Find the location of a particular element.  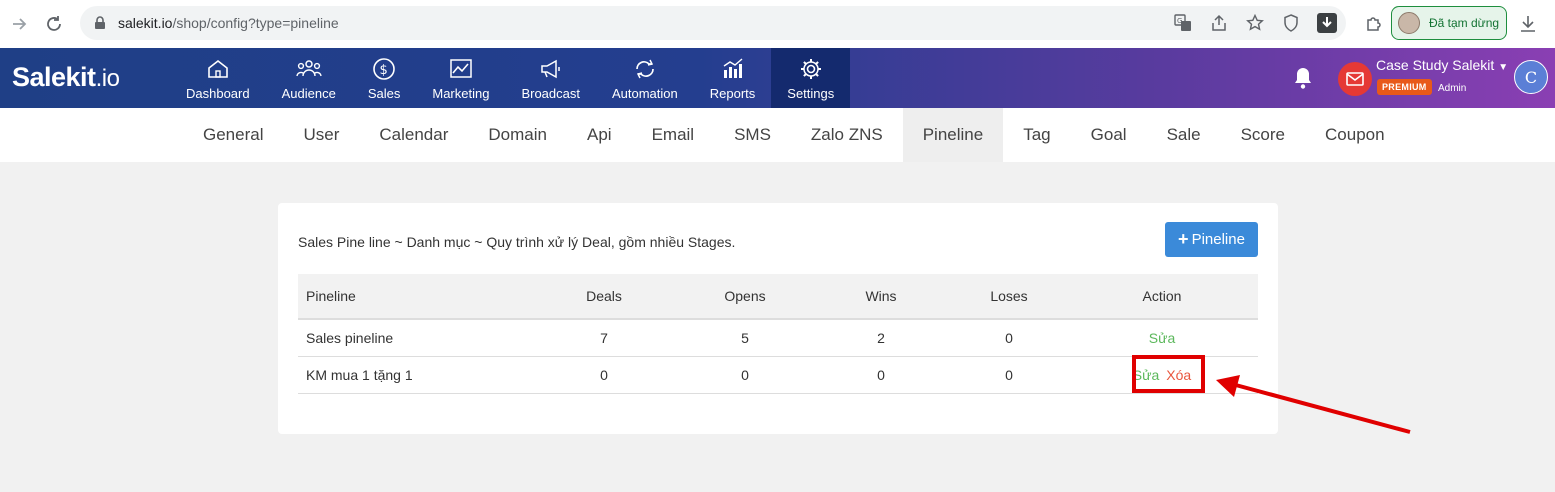

mail-icon is located at coordinates (1355, 79).